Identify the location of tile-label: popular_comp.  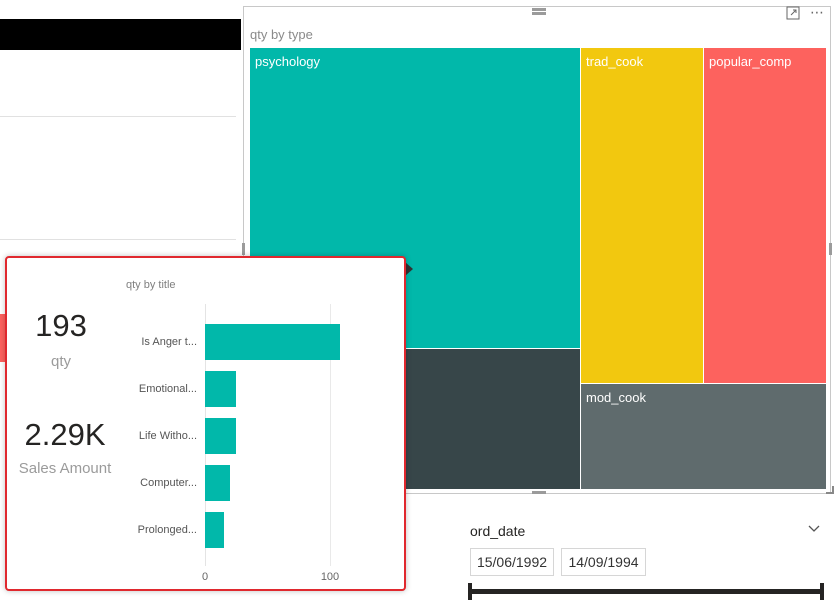
(750, 61).